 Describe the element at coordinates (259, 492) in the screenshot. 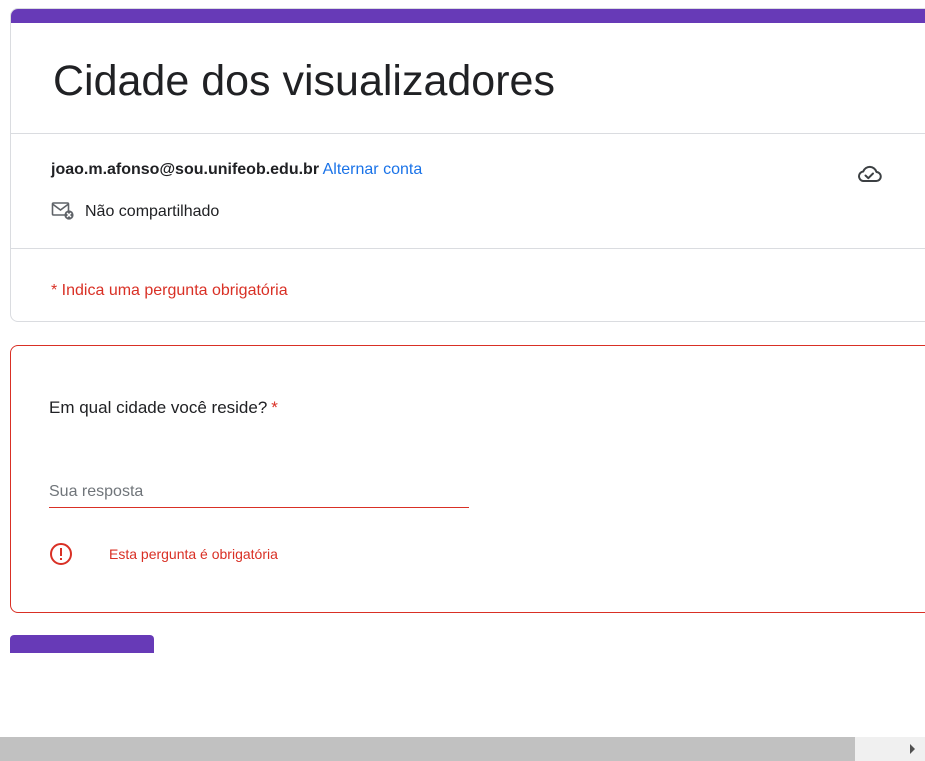

I see `answer-input` at that location.